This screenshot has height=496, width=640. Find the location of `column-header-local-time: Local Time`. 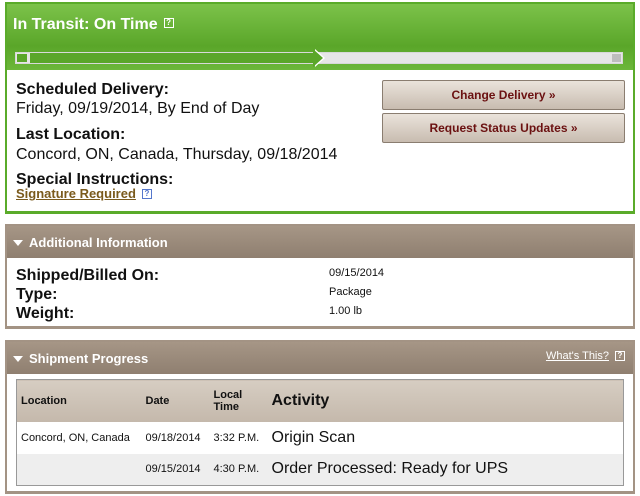

column-header-local-time: Local Time is located at coordinates (238, 400).